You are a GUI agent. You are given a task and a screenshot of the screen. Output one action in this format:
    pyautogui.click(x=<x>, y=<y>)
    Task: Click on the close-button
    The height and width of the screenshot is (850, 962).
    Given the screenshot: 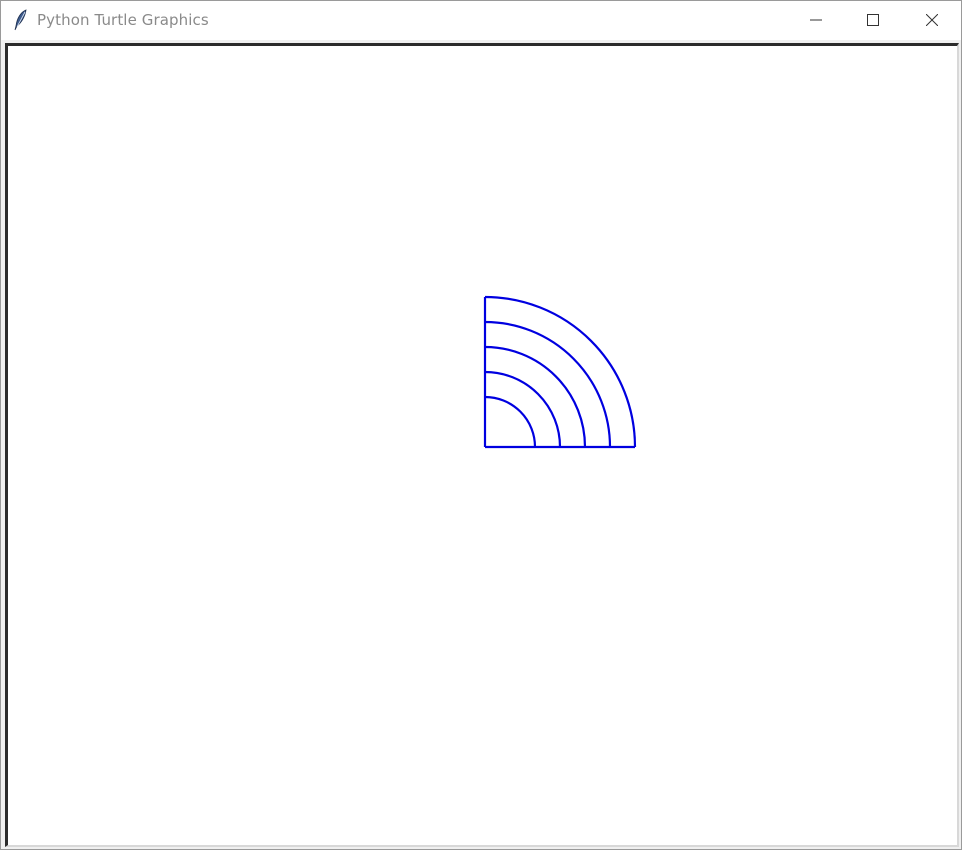 What is the action you would take?
    pyautogui.click(x=932, y=20)
    